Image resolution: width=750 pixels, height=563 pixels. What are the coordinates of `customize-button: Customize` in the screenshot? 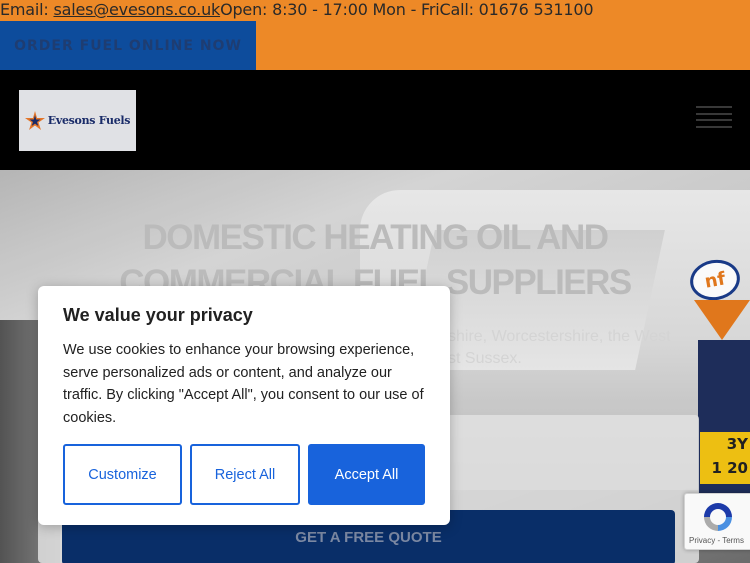 It's located at (122, 474).